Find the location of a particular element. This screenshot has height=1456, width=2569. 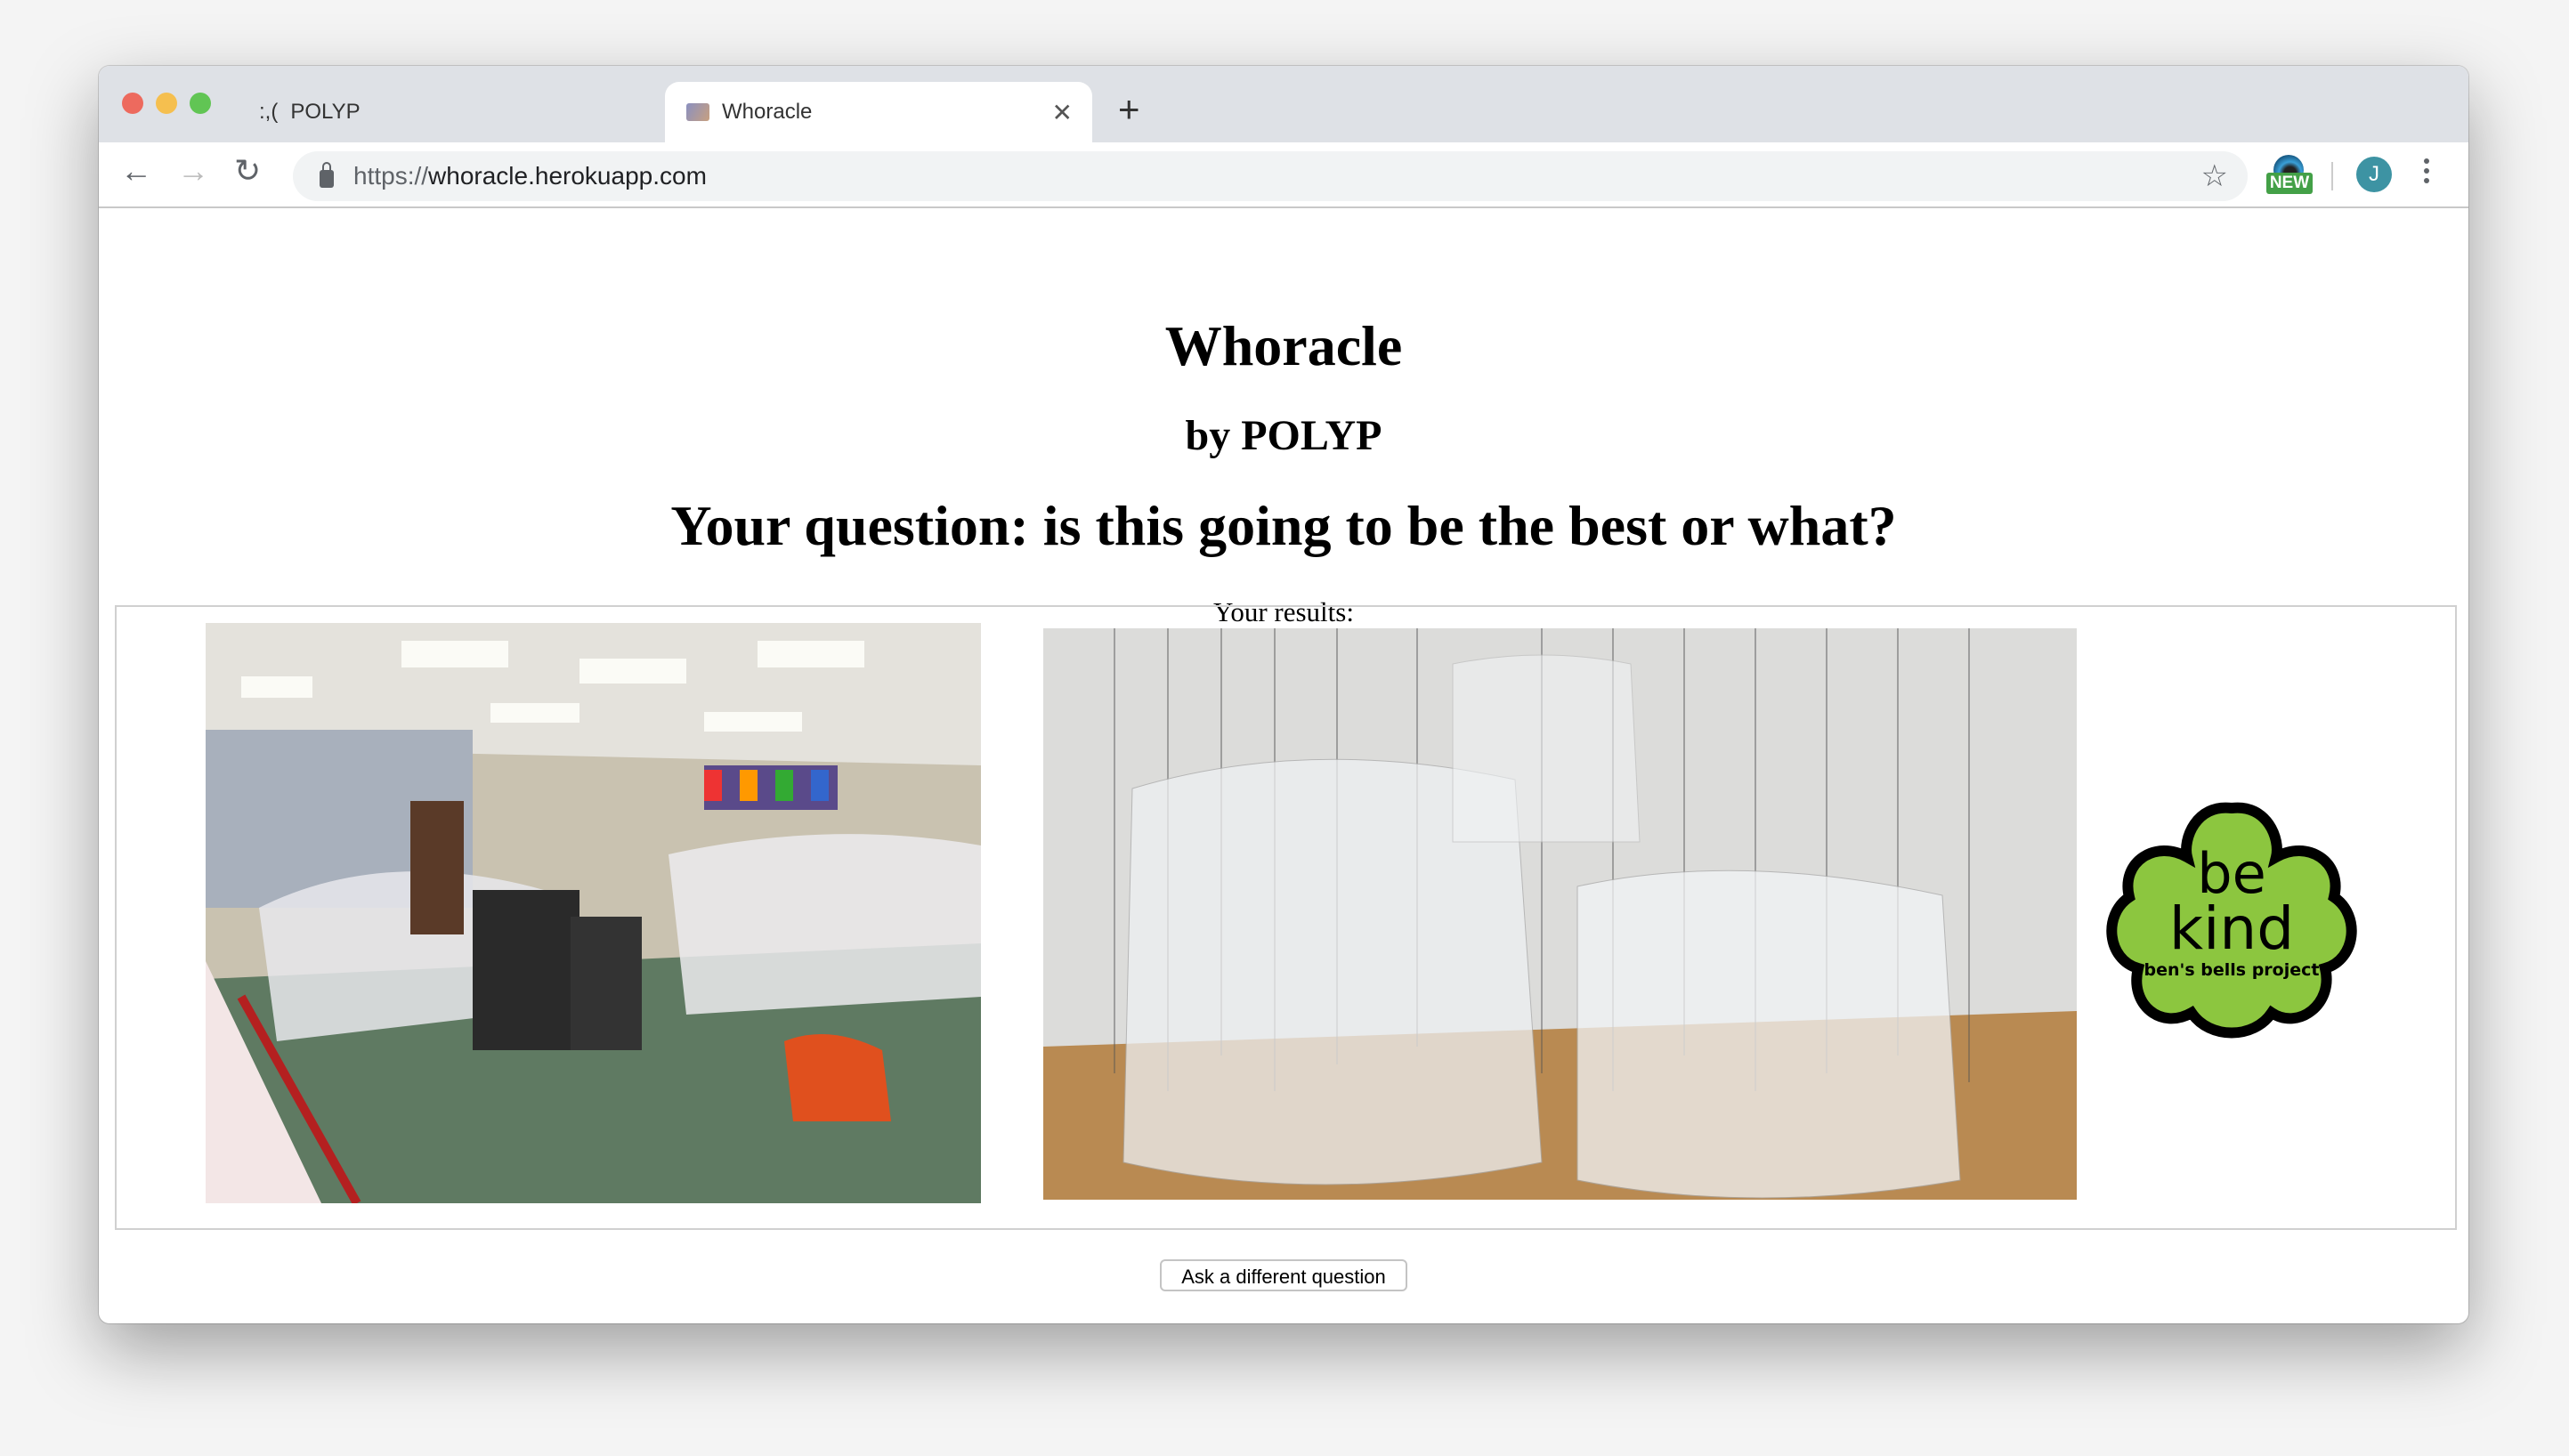

page-title: Whoracle is located at coordinates (1283, 345).